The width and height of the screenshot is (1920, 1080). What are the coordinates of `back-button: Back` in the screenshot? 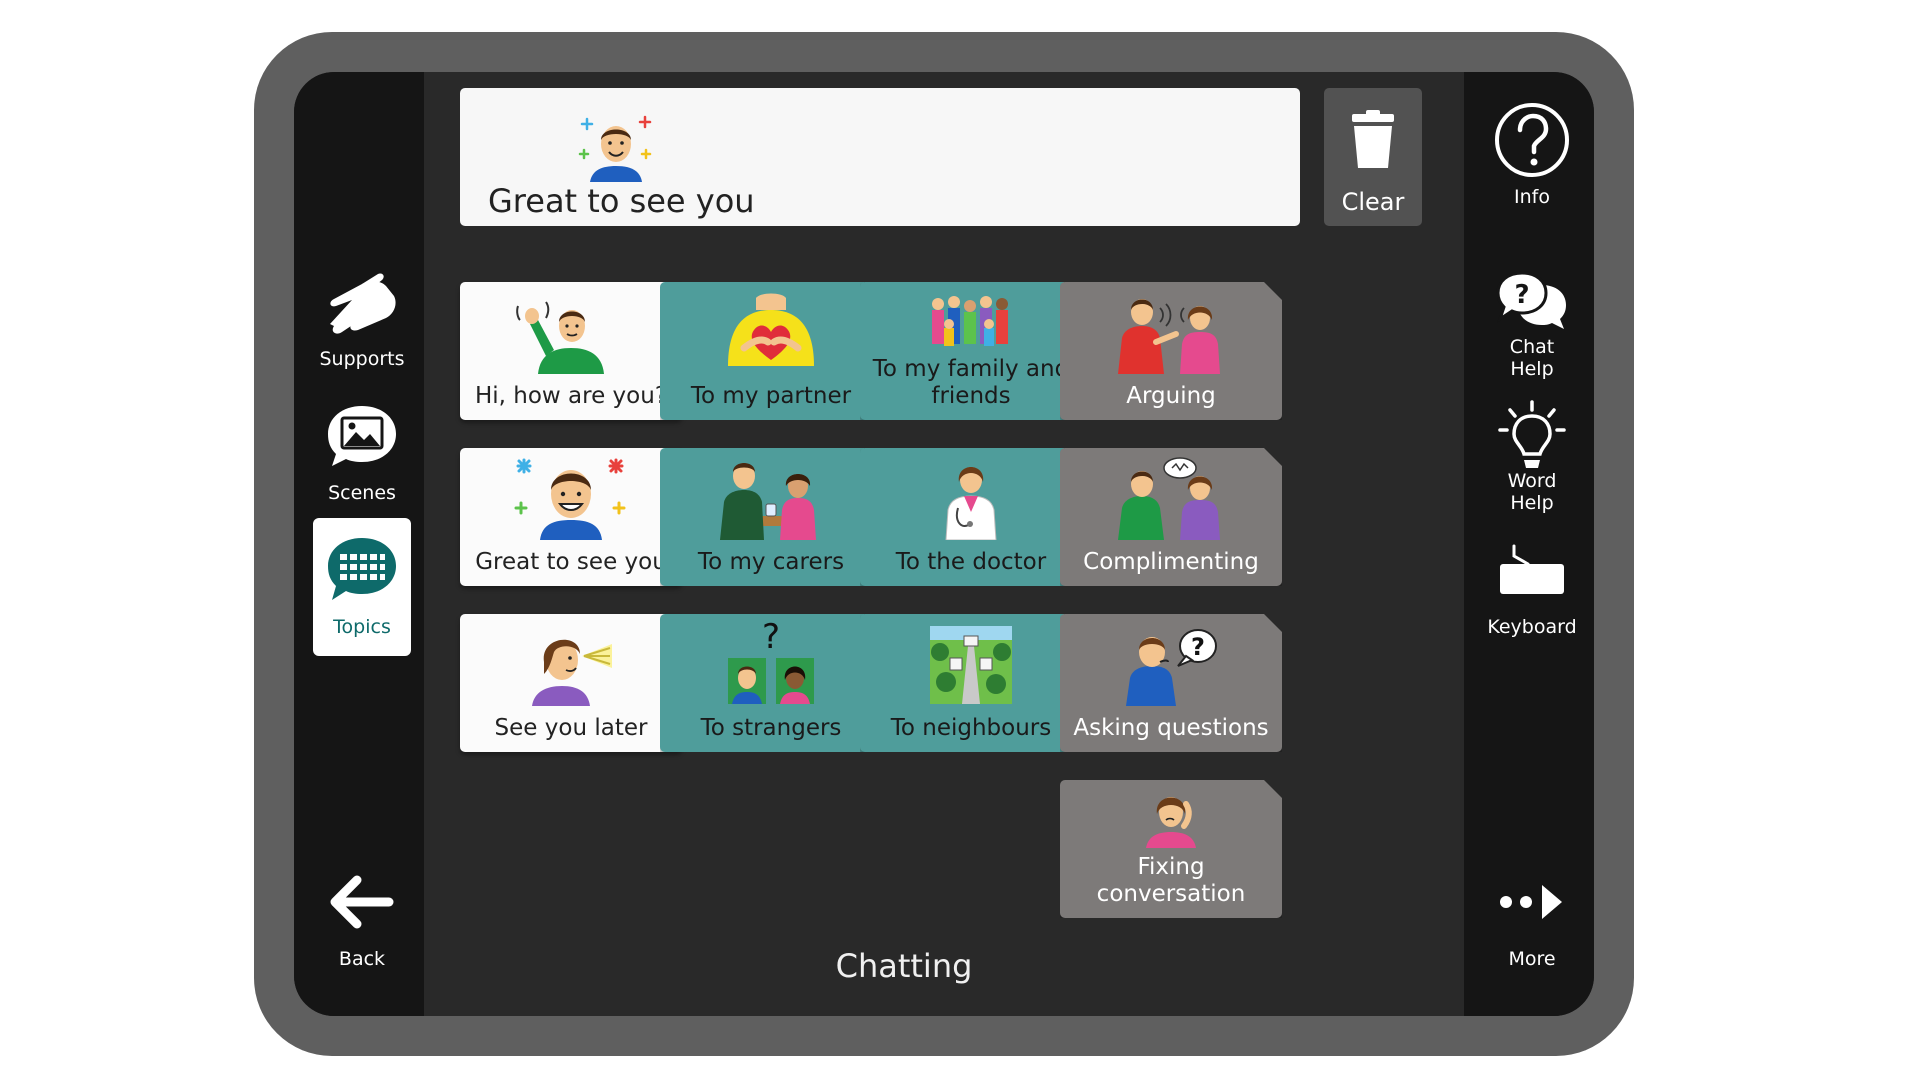 It's located at (362, 919).